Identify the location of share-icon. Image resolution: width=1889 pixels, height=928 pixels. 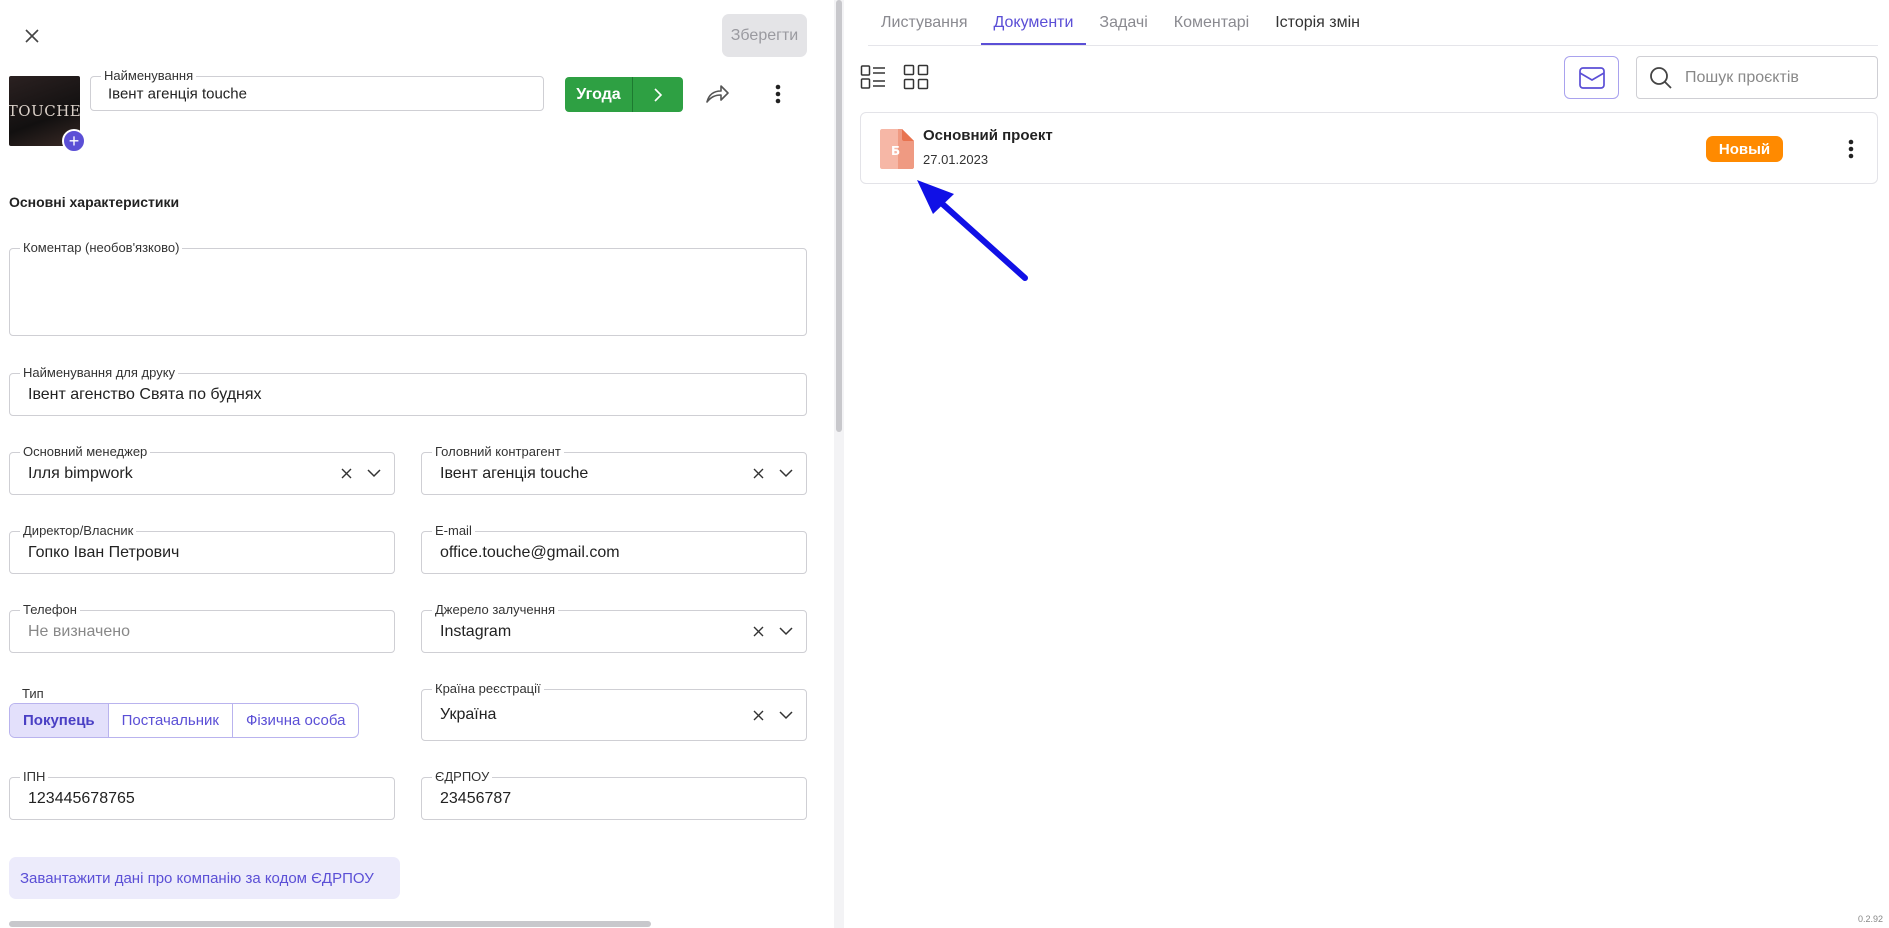
(717, 94).